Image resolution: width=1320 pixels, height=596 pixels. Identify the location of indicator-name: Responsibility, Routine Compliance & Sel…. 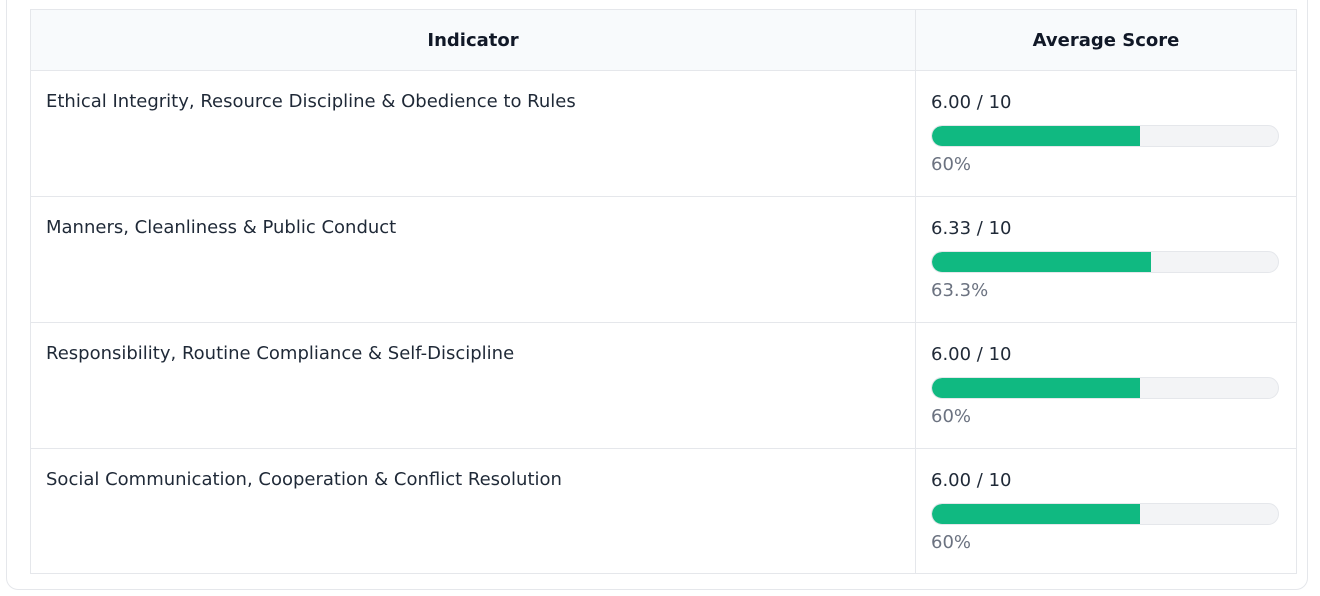
(473, 385).